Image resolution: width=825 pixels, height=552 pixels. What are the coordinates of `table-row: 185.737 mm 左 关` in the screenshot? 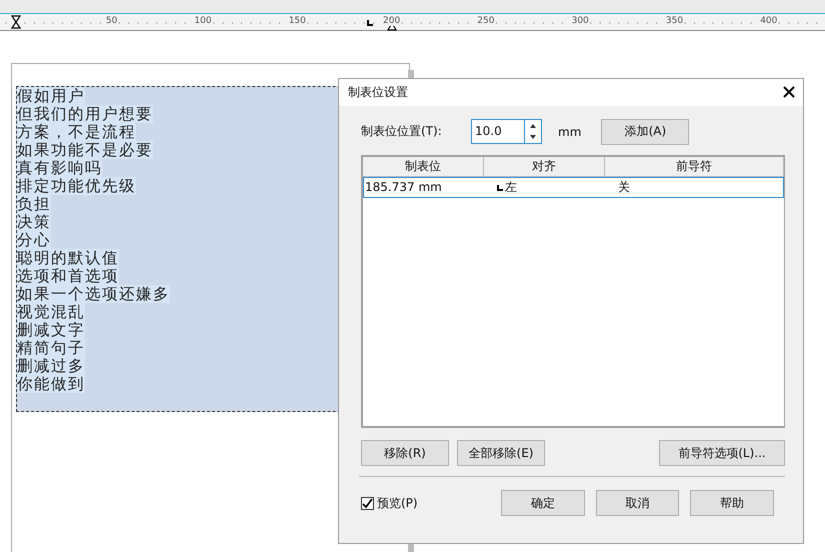 It's located at (573, 187).